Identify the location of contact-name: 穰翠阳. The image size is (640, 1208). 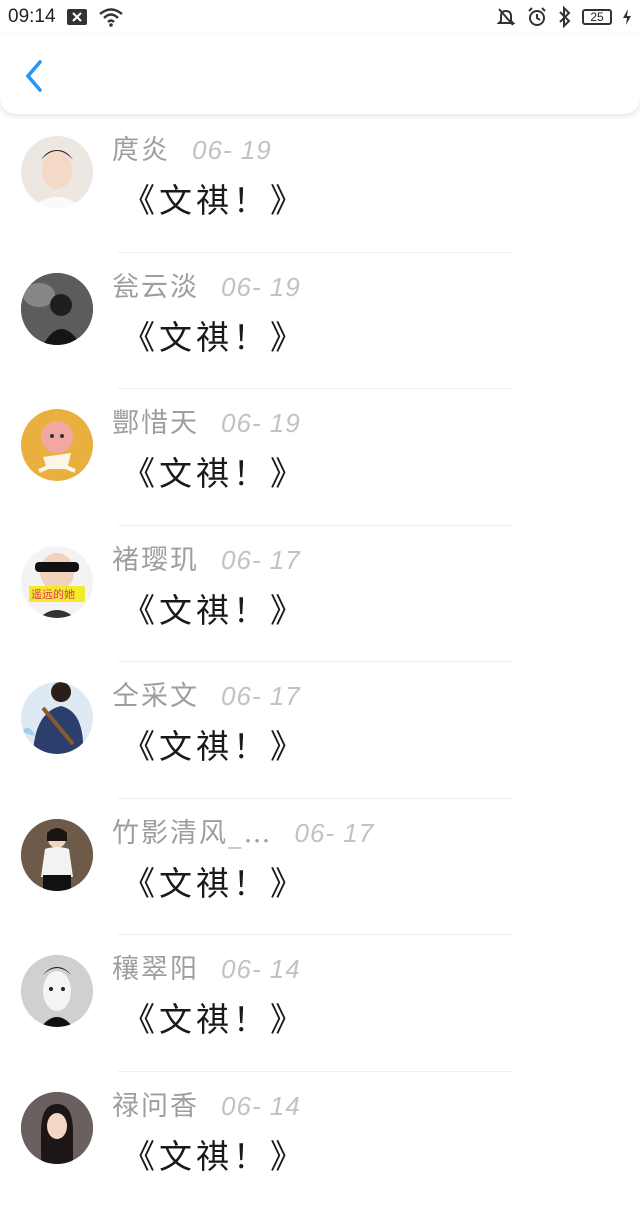
(155, 966).